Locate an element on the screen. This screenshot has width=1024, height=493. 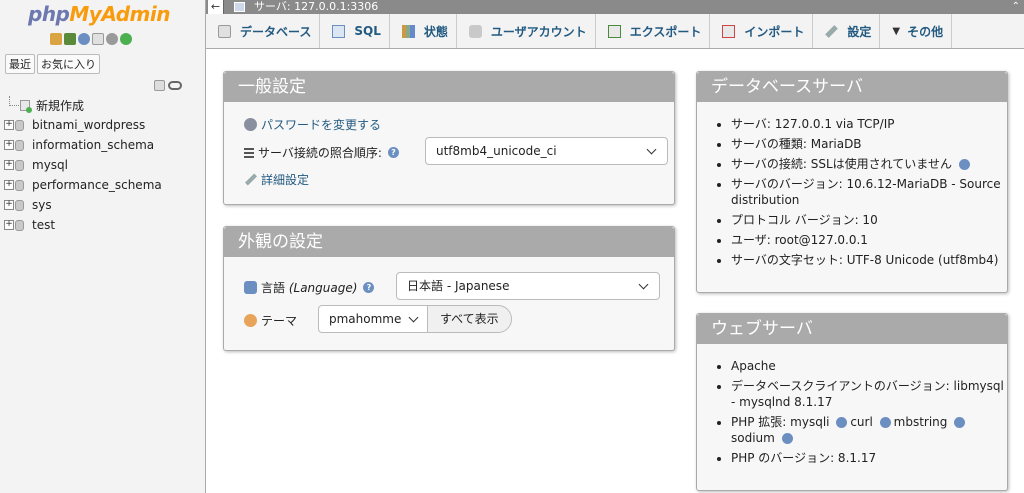
link-icon is located at coordinates (175, 85).